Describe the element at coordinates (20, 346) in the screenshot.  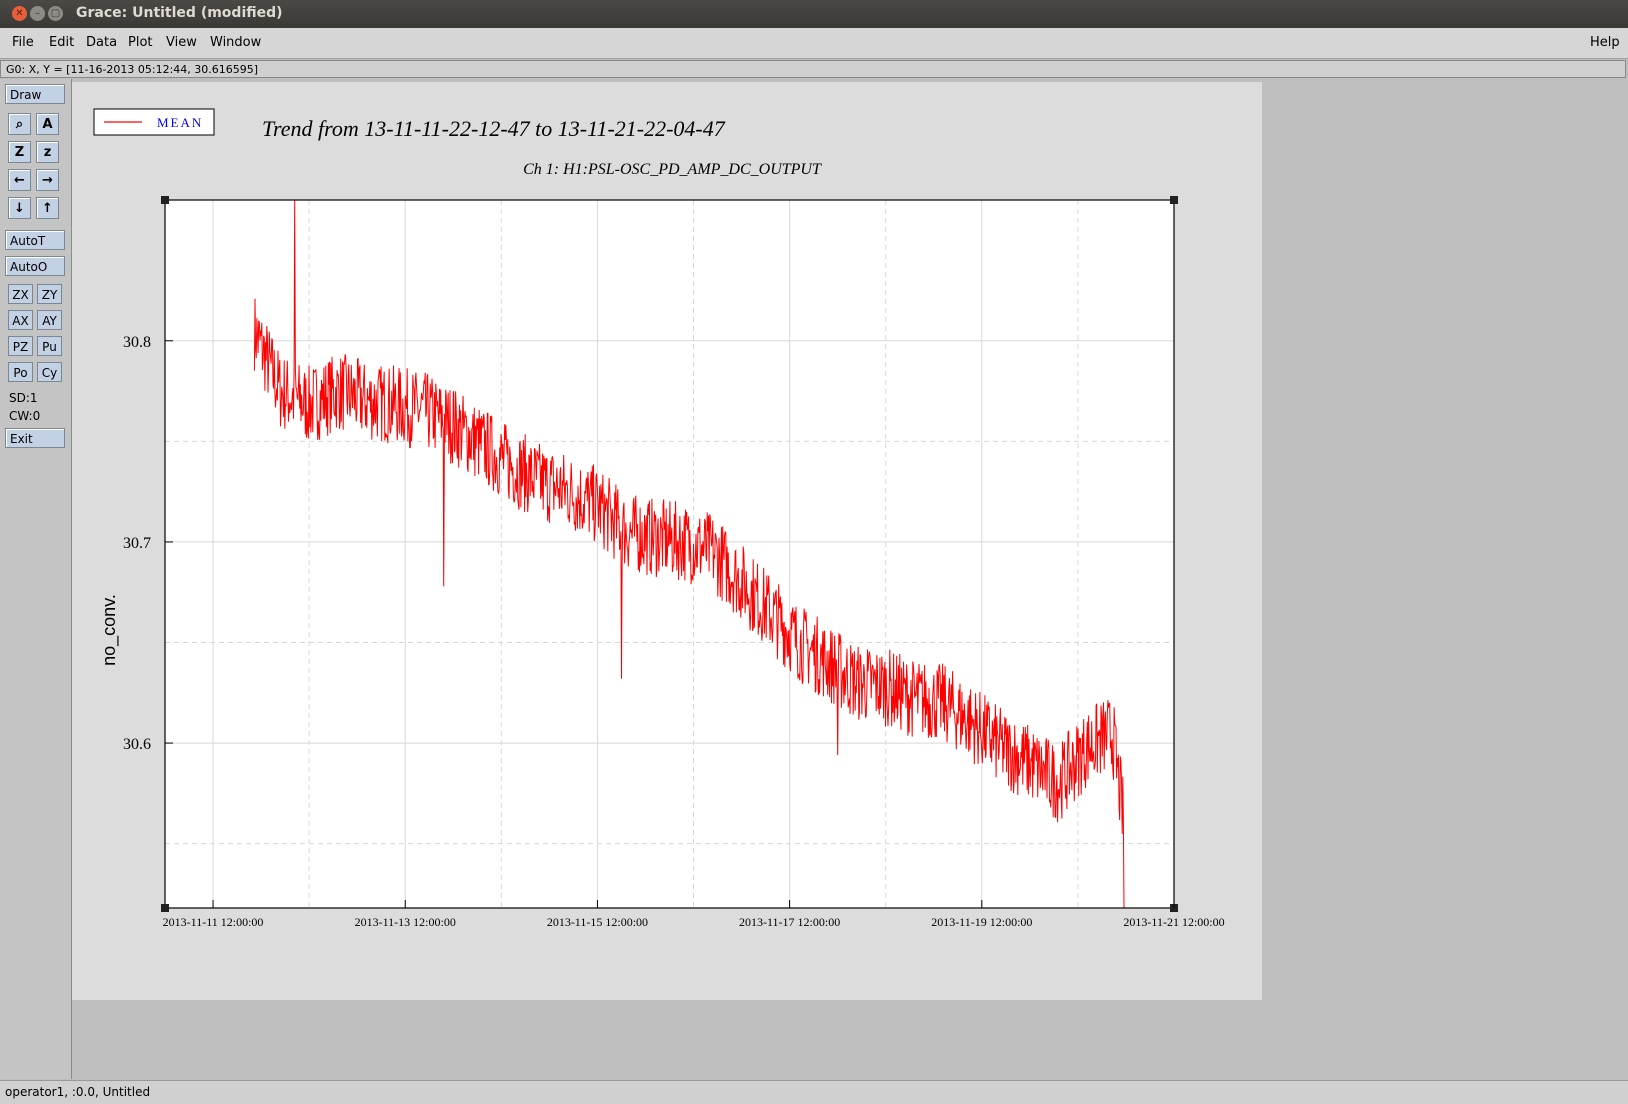
I see `pz-button: PZ` at that location.